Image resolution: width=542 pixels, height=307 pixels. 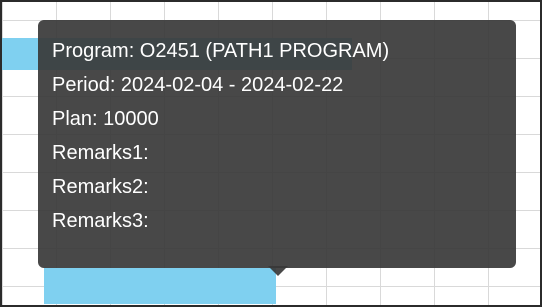 I want to click on schedule-bar-hovered, so click(x=160, y=286).